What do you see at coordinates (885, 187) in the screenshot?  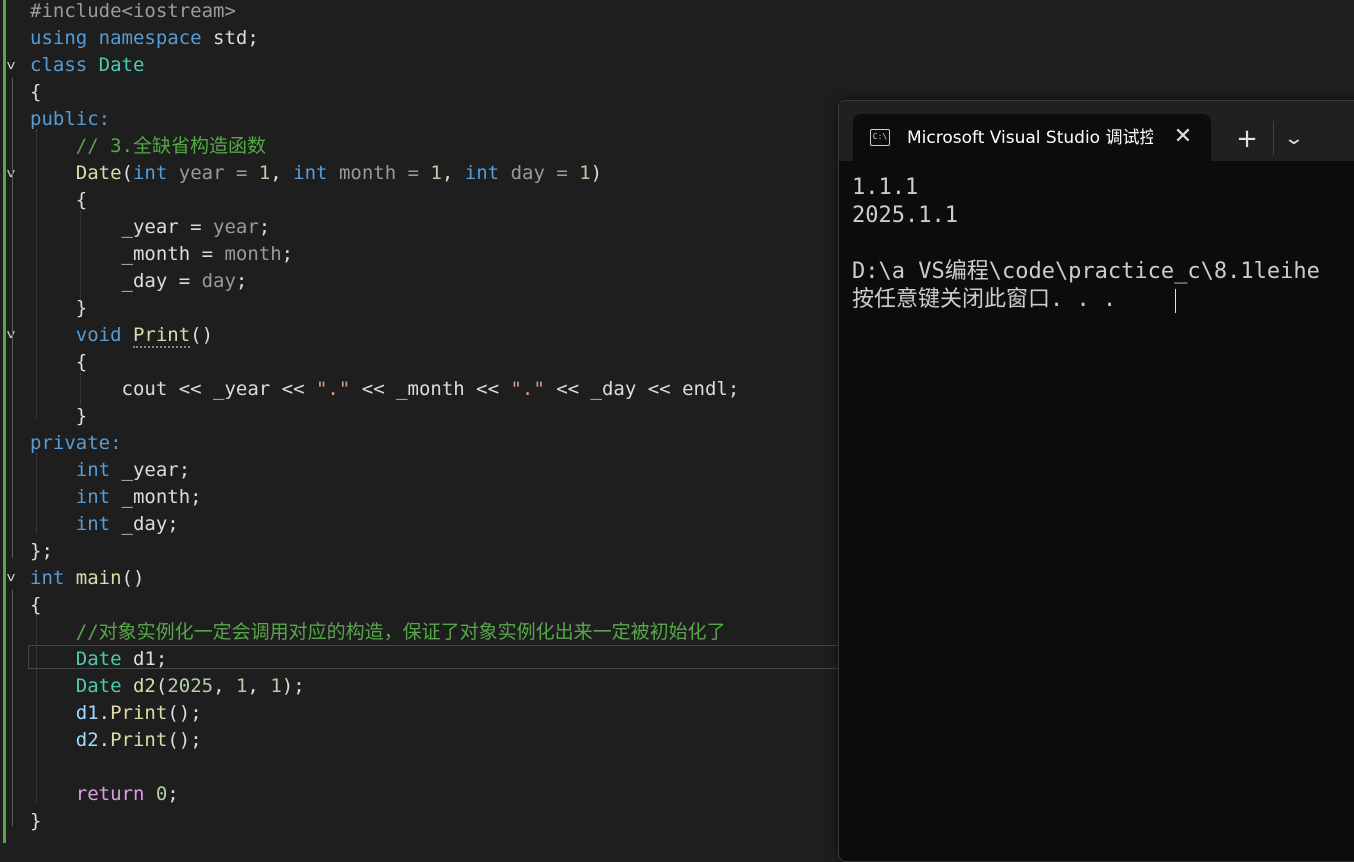 I see `console-output-line: 1.1.1` at bounding box center [885, 187].